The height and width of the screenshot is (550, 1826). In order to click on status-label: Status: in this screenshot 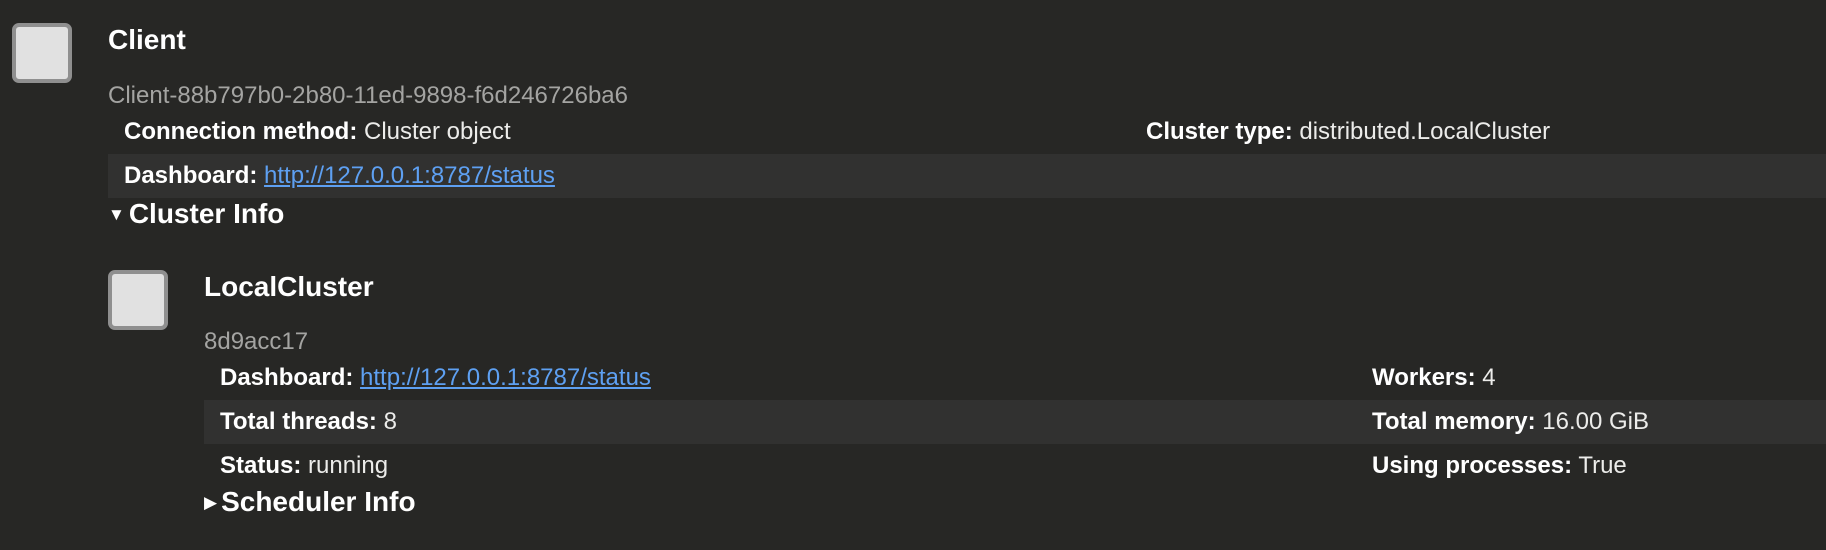, I will do `click(261, 465)`.